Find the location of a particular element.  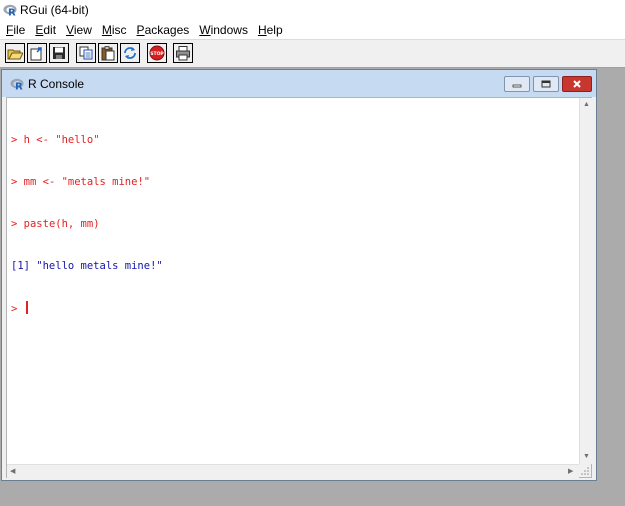

open-script-button is located at coordinates (15, 53).